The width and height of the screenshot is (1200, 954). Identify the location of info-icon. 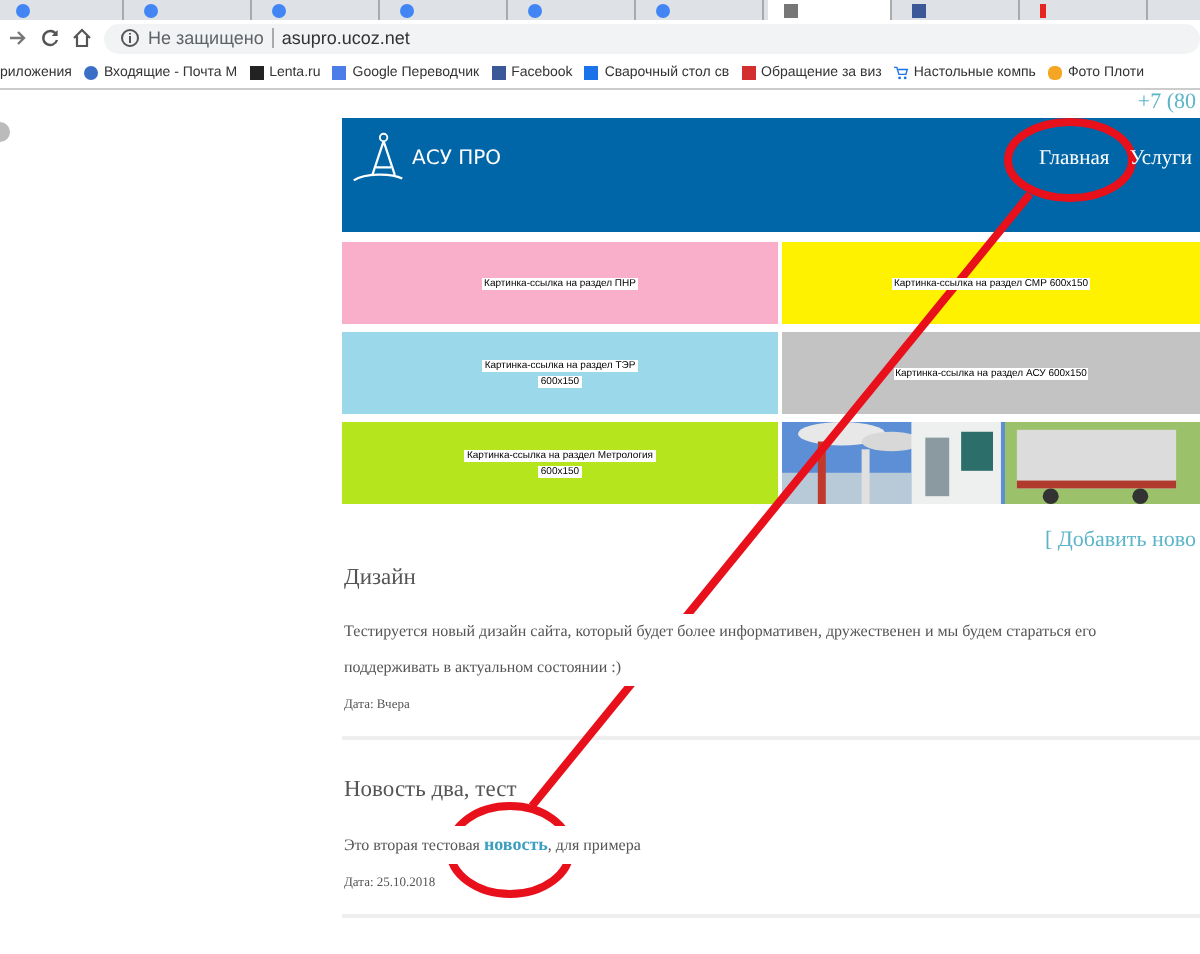
(130, 38).